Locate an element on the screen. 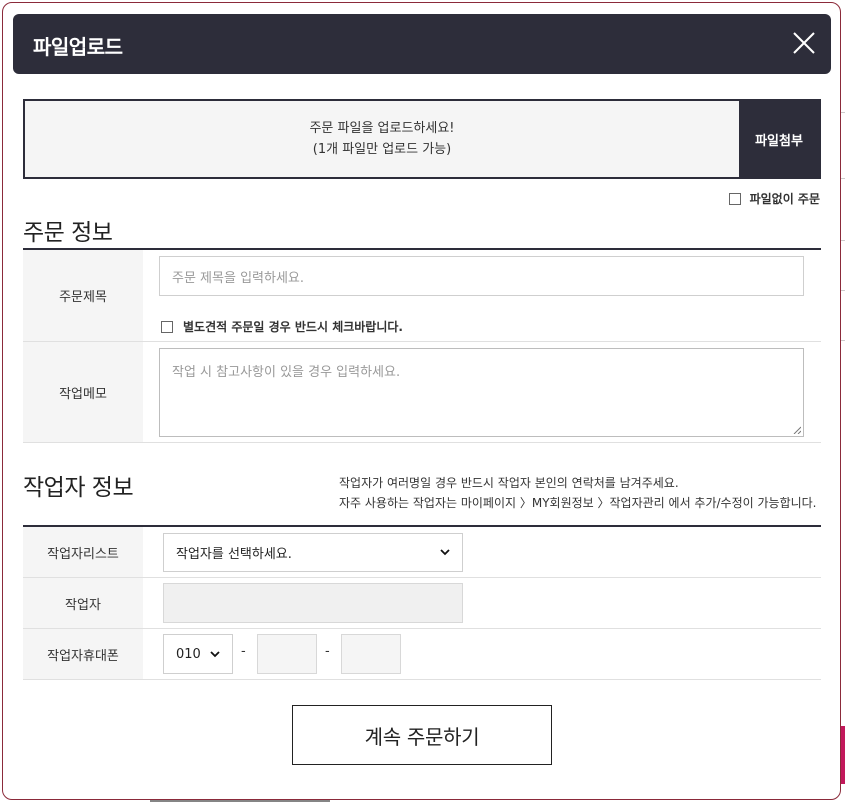  phone-prefix-select: 010 is located at coordinates (198, 654).